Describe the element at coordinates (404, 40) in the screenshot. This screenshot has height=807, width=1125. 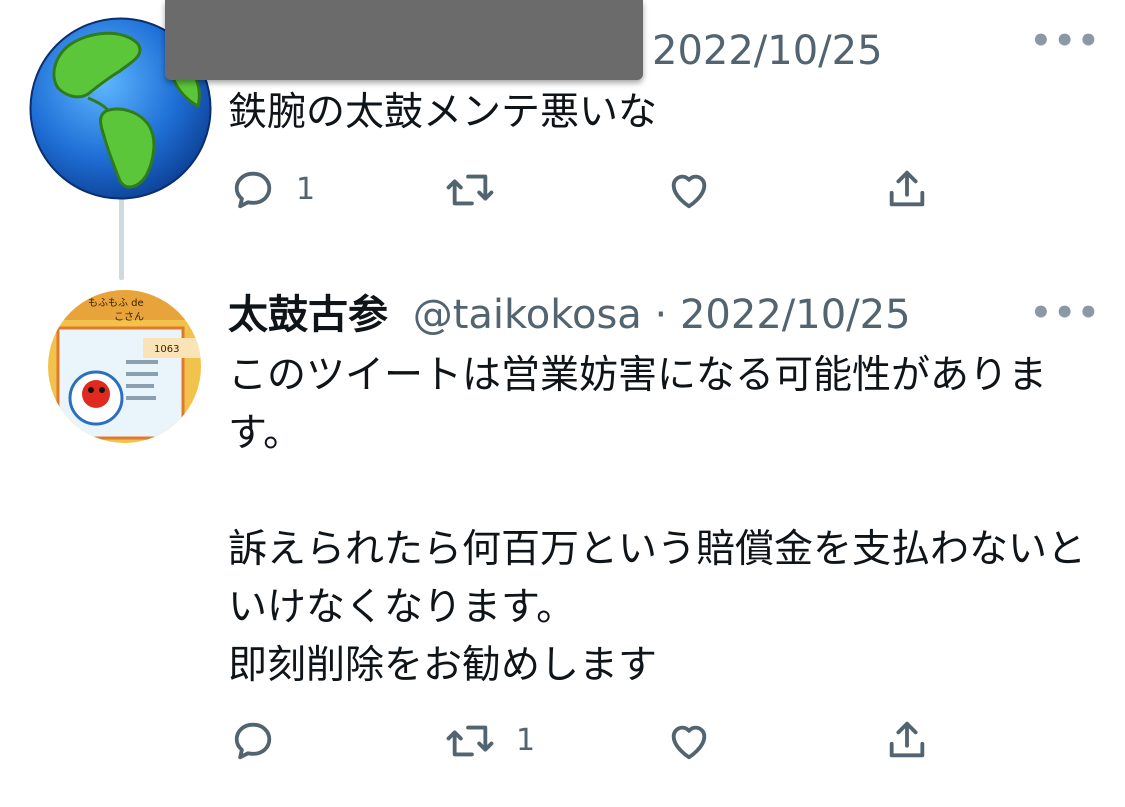
I see `redacted-username` at that location.